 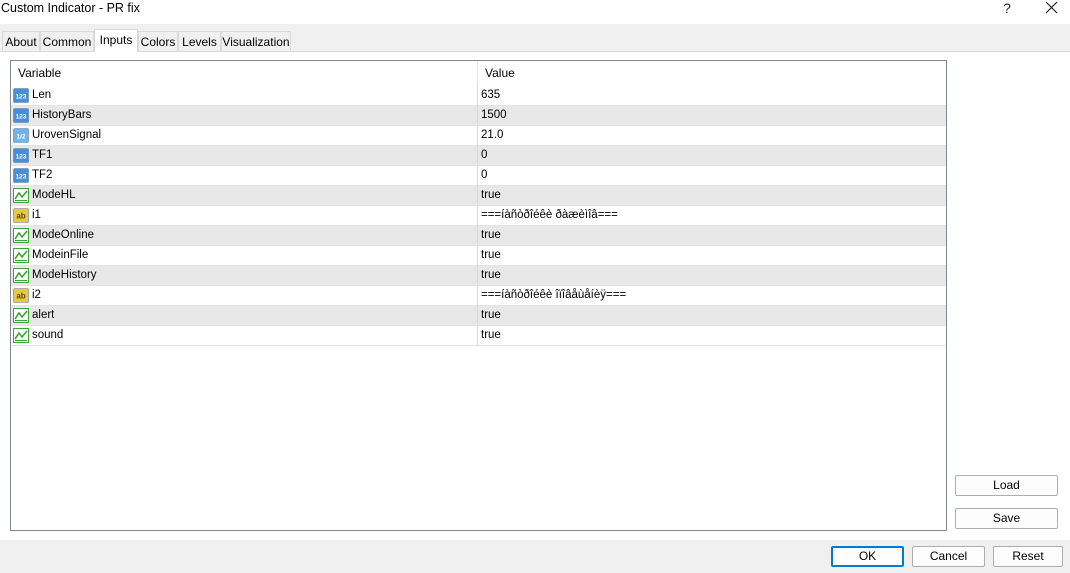 What do you see at coordinates (535, 12) in the screenshot?
I see `title-bar: Custom Indicator - PR fix ?` at bounding box center [535, 12].